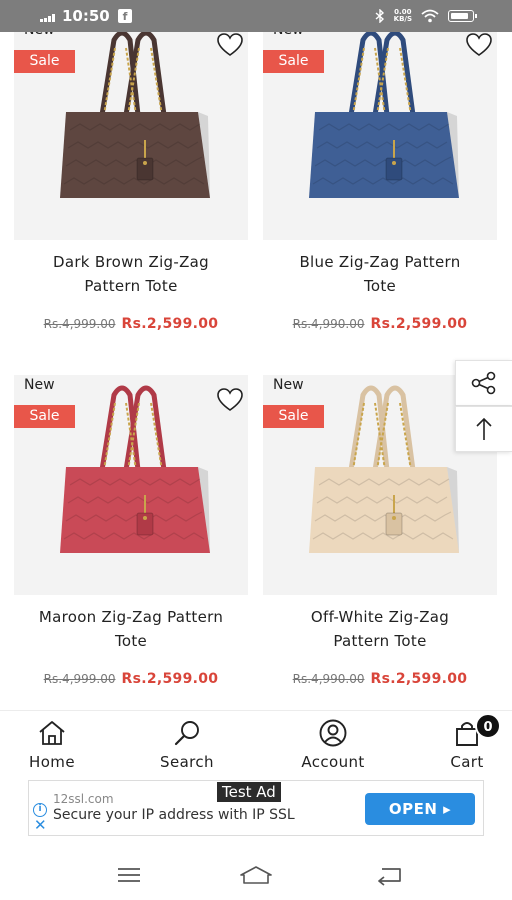  What do you see at coordinates (249, 792) in the screenshot?
I see `test-ad-label: Test Ad` at bounding box center [249, 792].